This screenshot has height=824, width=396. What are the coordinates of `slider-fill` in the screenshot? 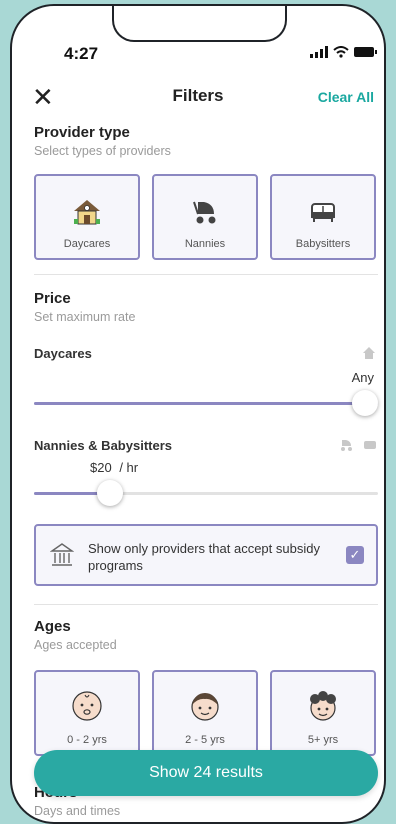 It's located at (206, 403).